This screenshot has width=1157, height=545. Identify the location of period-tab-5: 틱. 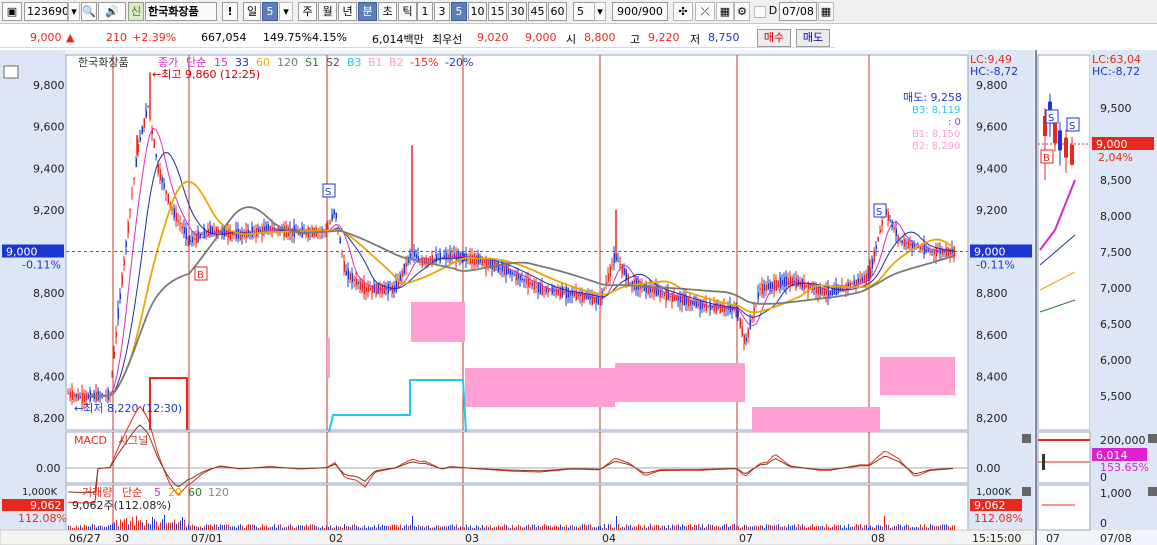
(407, 11).